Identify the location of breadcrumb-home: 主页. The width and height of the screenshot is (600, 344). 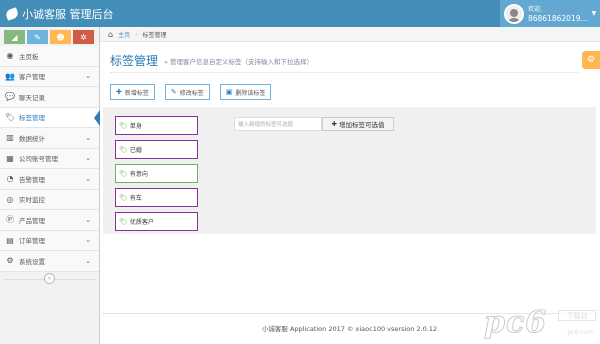
(124, 34).